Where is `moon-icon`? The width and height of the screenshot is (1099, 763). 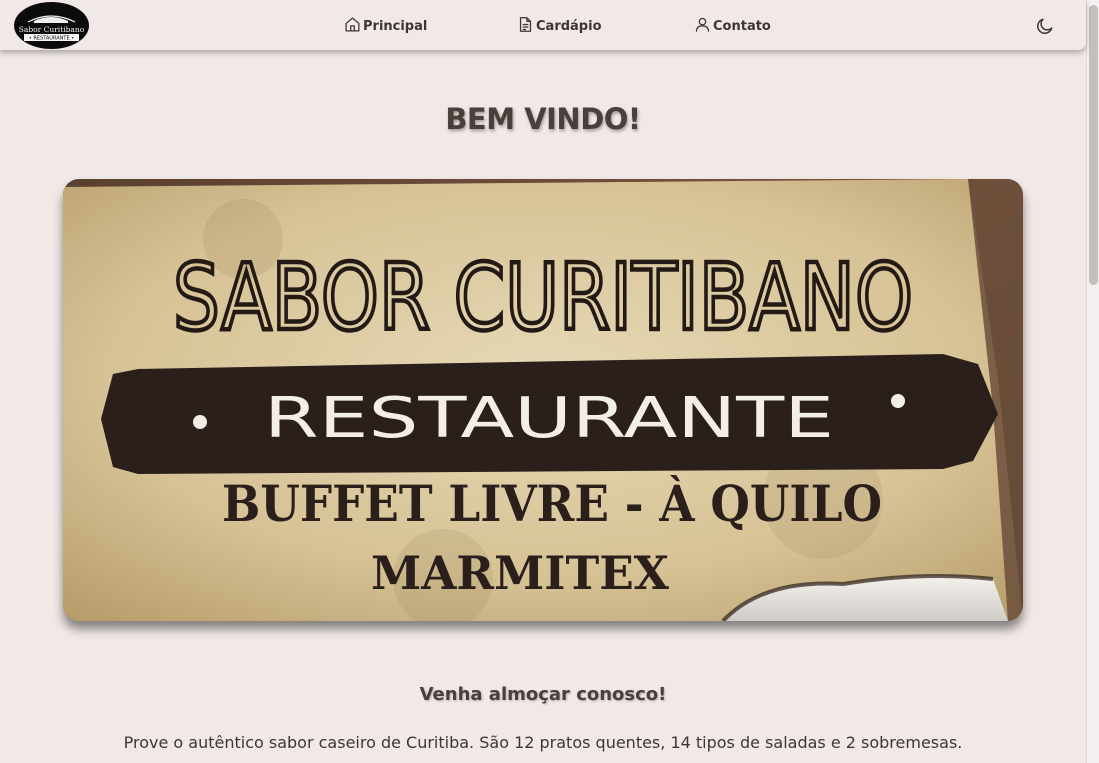
moon-icon is located at coordinates (1045, 29).